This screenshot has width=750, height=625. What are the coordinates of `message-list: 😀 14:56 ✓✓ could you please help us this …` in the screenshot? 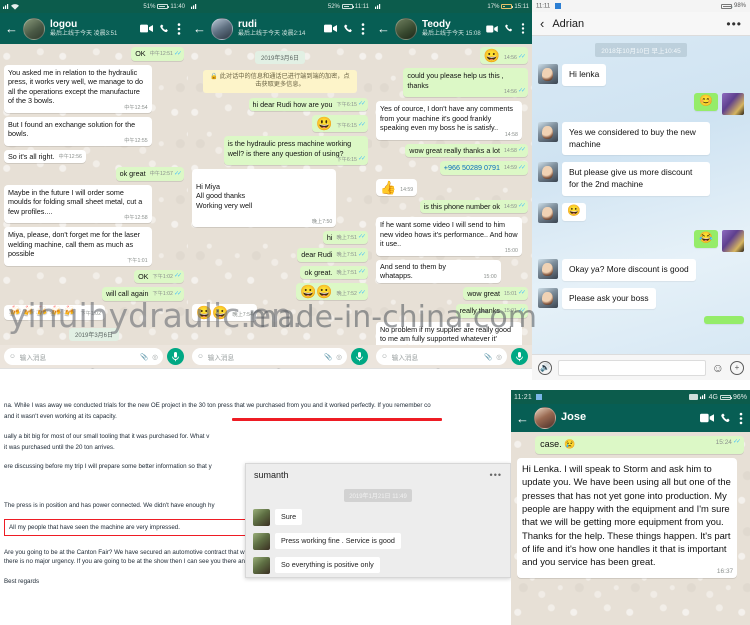 It's located at (452, 194).